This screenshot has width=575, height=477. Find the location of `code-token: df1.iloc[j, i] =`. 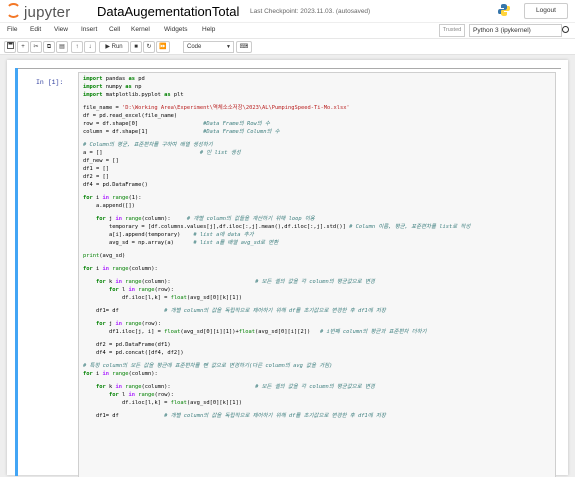

code-token: df1.iloc[j, i] = is located at coordinates (124, 332).